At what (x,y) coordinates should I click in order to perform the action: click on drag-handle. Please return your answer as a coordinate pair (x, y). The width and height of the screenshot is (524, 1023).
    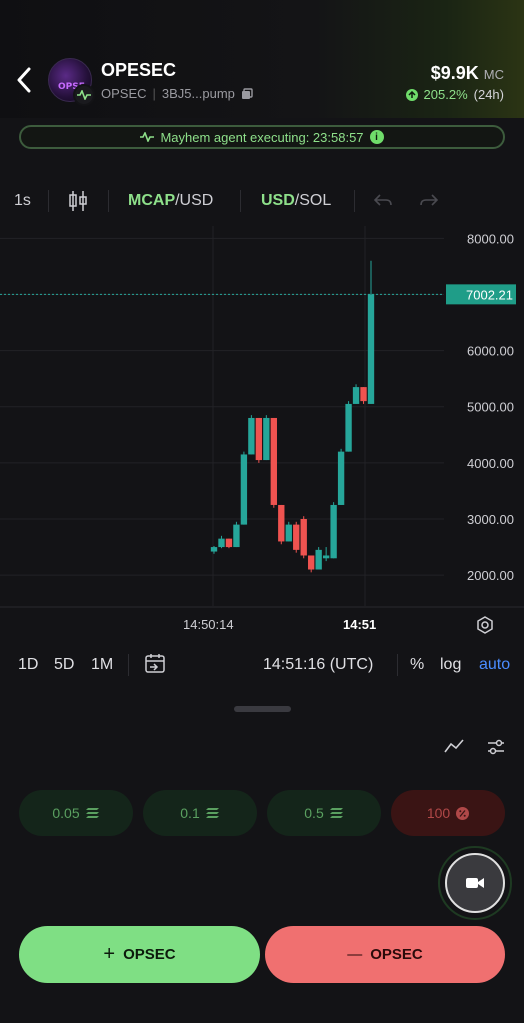
    Looking at the image, I should click on (262, 709).